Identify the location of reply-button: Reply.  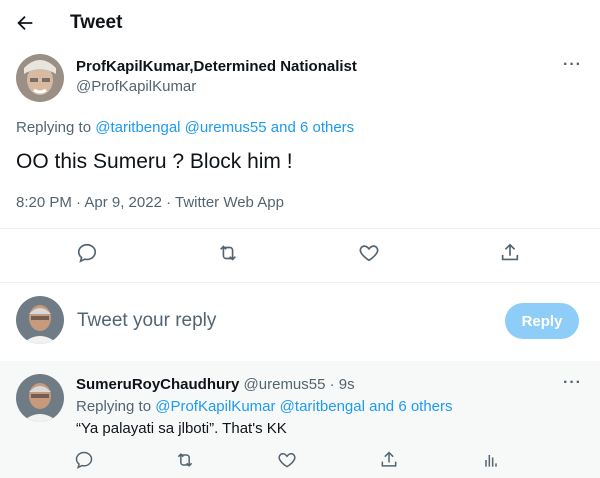
(542, 321).